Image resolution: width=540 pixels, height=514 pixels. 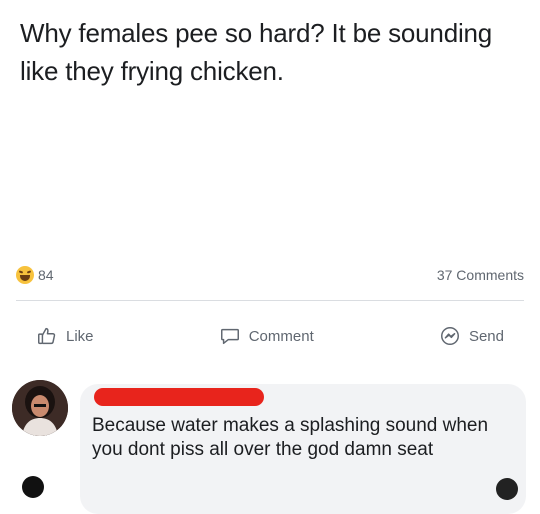 I want to click on messenger-icon, so click(x=450, y=336).